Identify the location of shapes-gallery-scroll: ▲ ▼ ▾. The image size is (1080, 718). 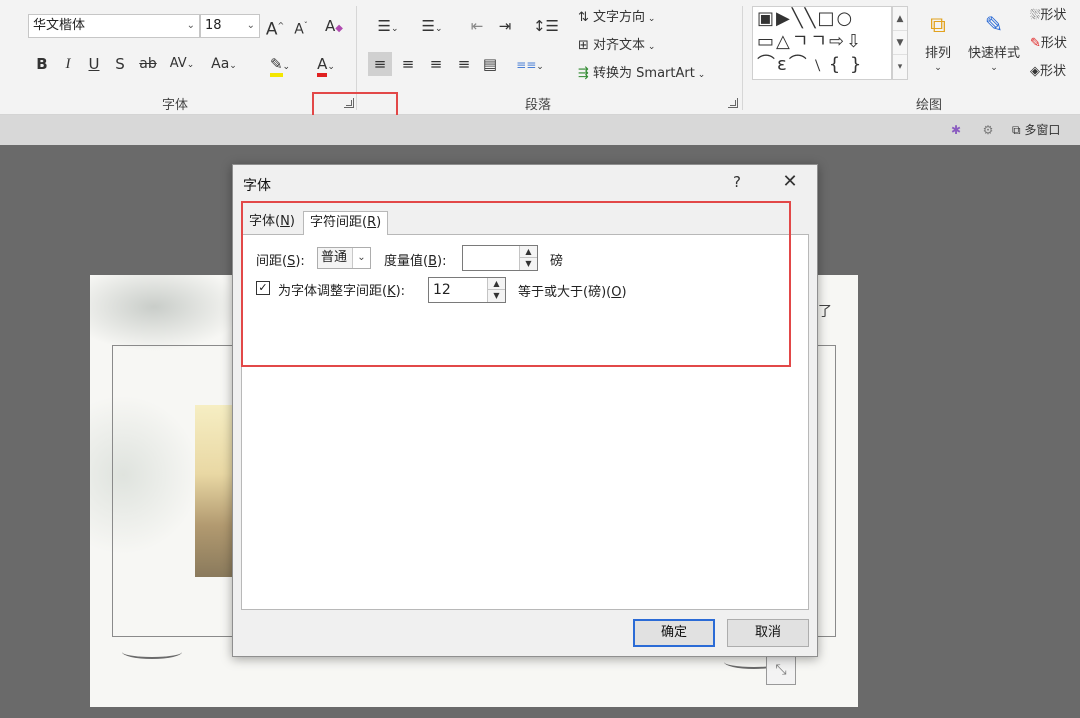
(900, 43).